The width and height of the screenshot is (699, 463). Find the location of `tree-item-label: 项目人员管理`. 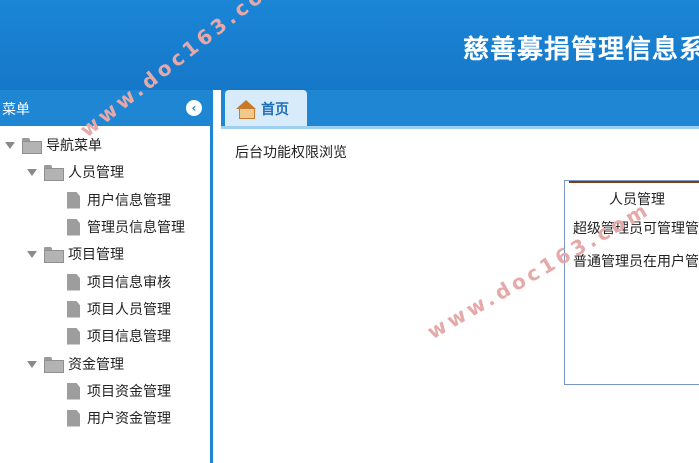

tree-item-label: 项目人员管理 is located at coordinates (129, 310).